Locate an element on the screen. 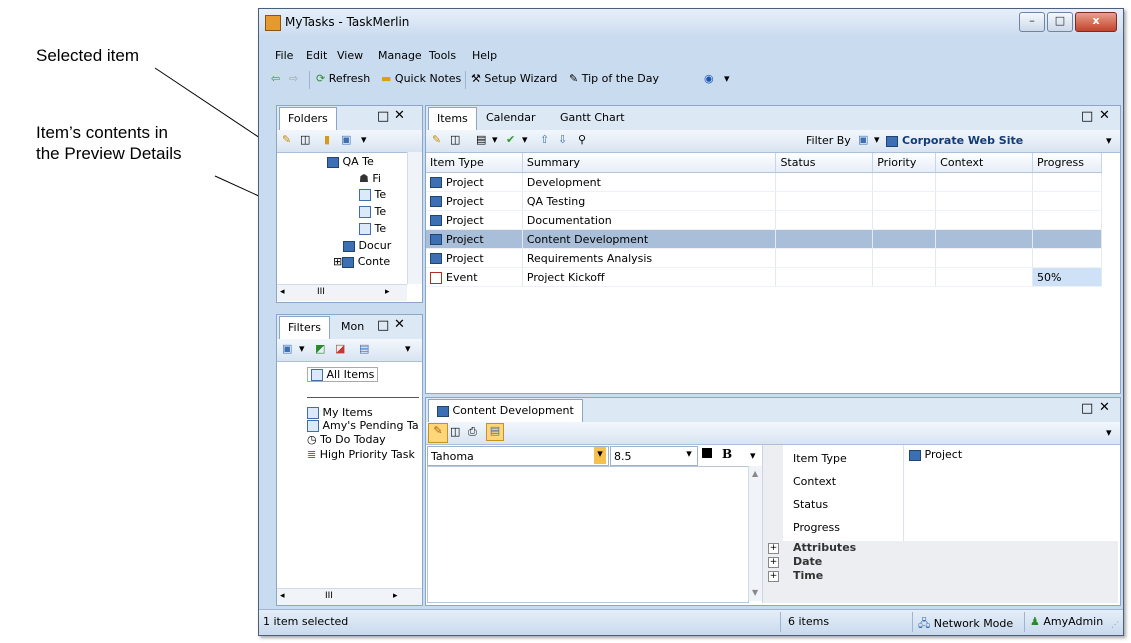  tree-node: Docur is located at coordinates (367, 245).